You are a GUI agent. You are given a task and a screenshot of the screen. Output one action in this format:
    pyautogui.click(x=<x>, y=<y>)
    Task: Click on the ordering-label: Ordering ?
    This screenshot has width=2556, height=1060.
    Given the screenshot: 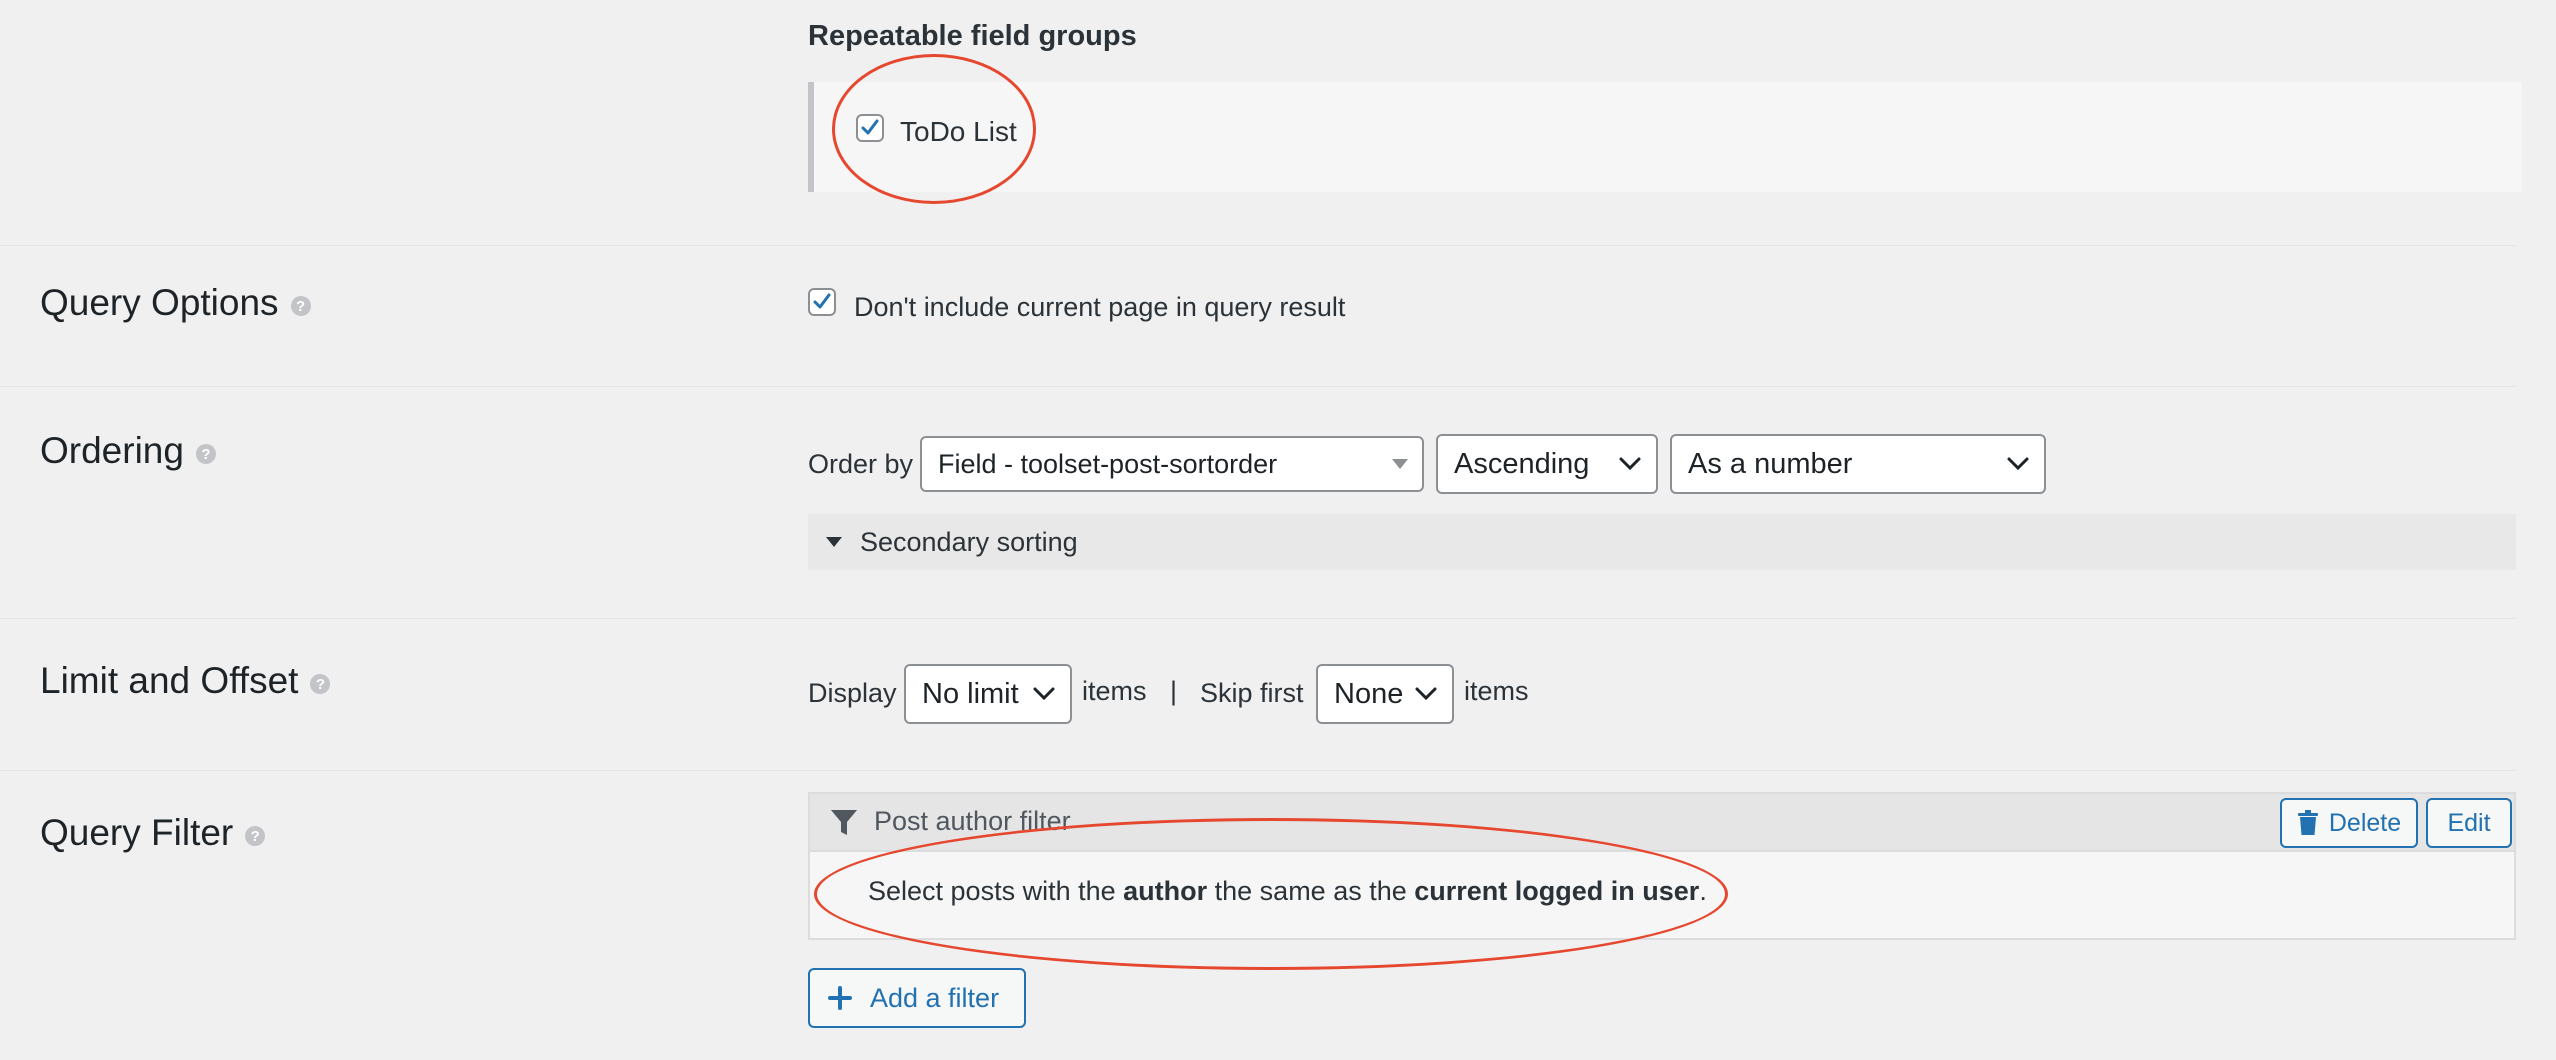 What is the action you would take?
    pyautogui.click(x=128, y=451)
    